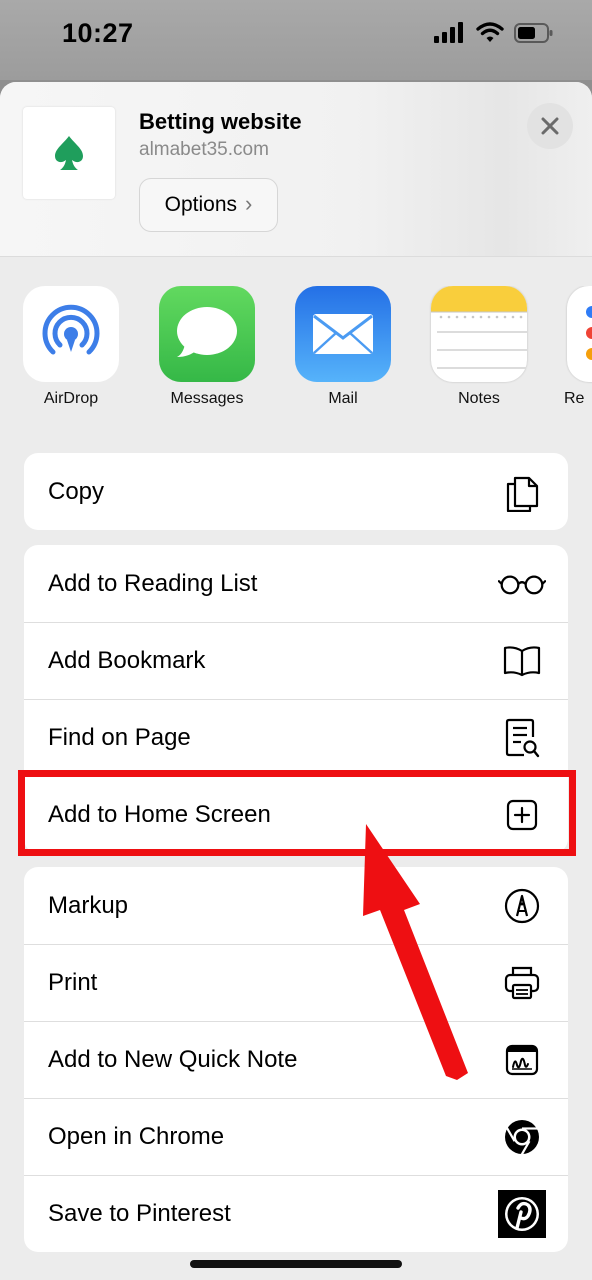 The image size is (592, 1280). I want to click on action-open-in-chrome: Open in Chrome, so click(296, 1136).